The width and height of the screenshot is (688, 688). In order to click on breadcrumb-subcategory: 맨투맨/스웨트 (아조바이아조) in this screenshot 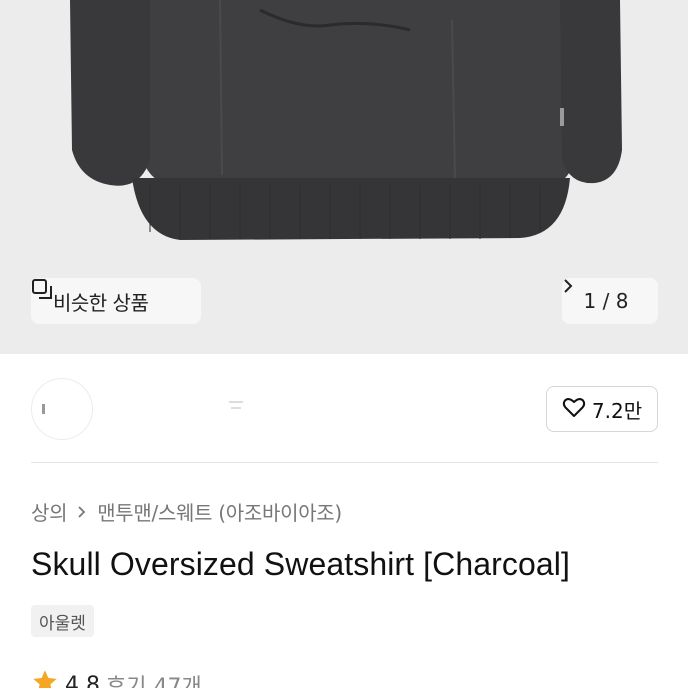, I will do `click(219, 511)`.